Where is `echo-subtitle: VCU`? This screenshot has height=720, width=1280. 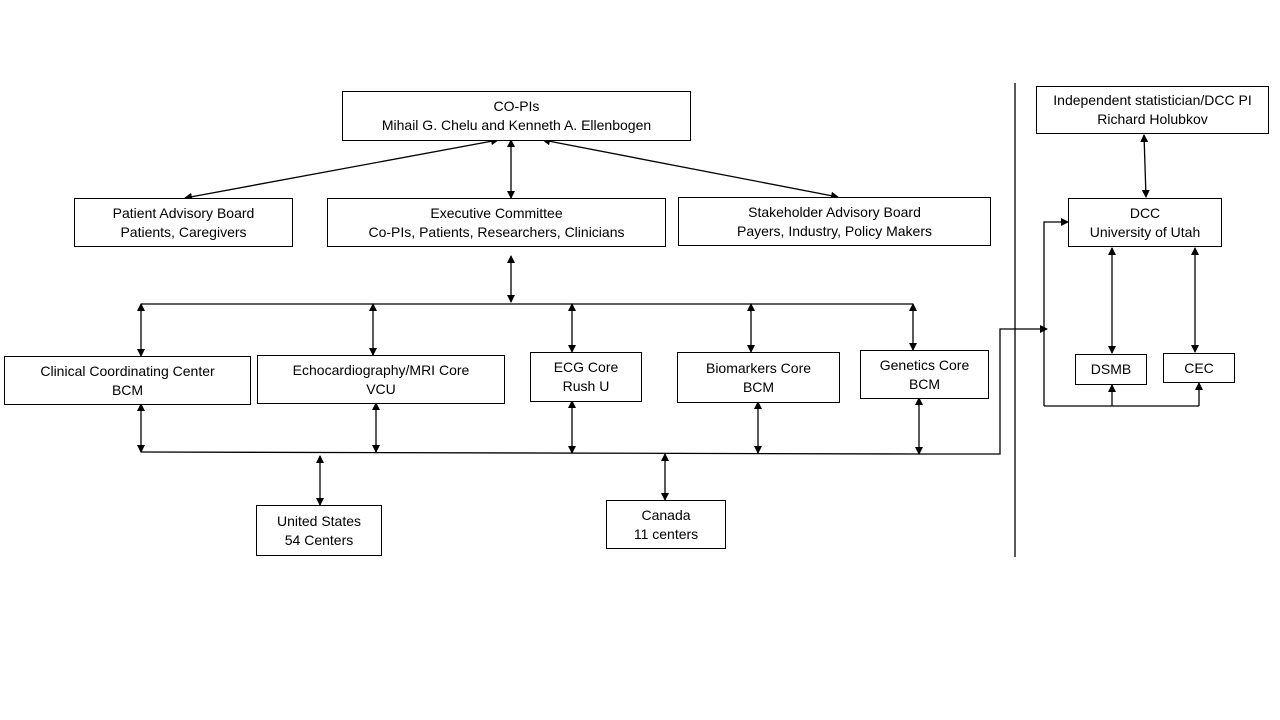
echo-subtitle: VCU is located at coordinates (381, 388).